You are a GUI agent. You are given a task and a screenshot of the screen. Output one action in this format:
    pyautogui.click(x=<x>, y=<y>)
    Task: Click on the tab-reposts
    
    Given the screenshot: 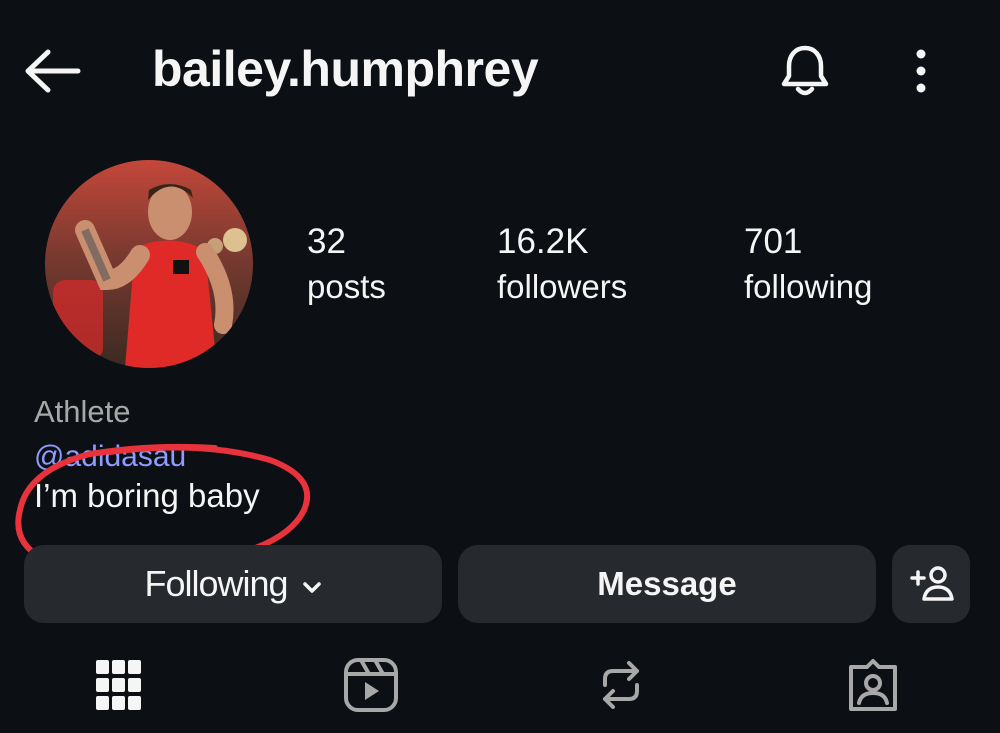 What is the action you would take?
    pyautogui.click(x=621, y=685)
    